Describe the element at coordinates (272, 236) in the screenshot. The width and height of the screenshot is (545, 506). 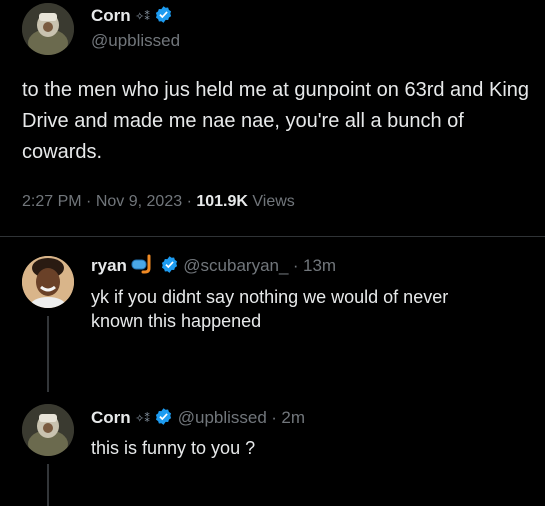
I see `tweet-divider` at that location.